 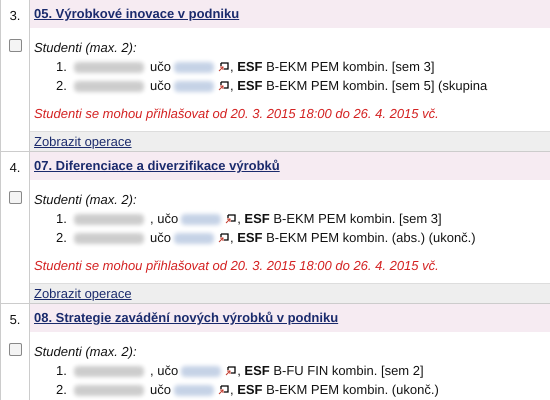 What do you see at coordinates (353, 238) in the screenshot?
I see `study-program: , ESF B-EKM PEM kombin. (abs.) (ukonč.)` at bounding box center [353, 238].